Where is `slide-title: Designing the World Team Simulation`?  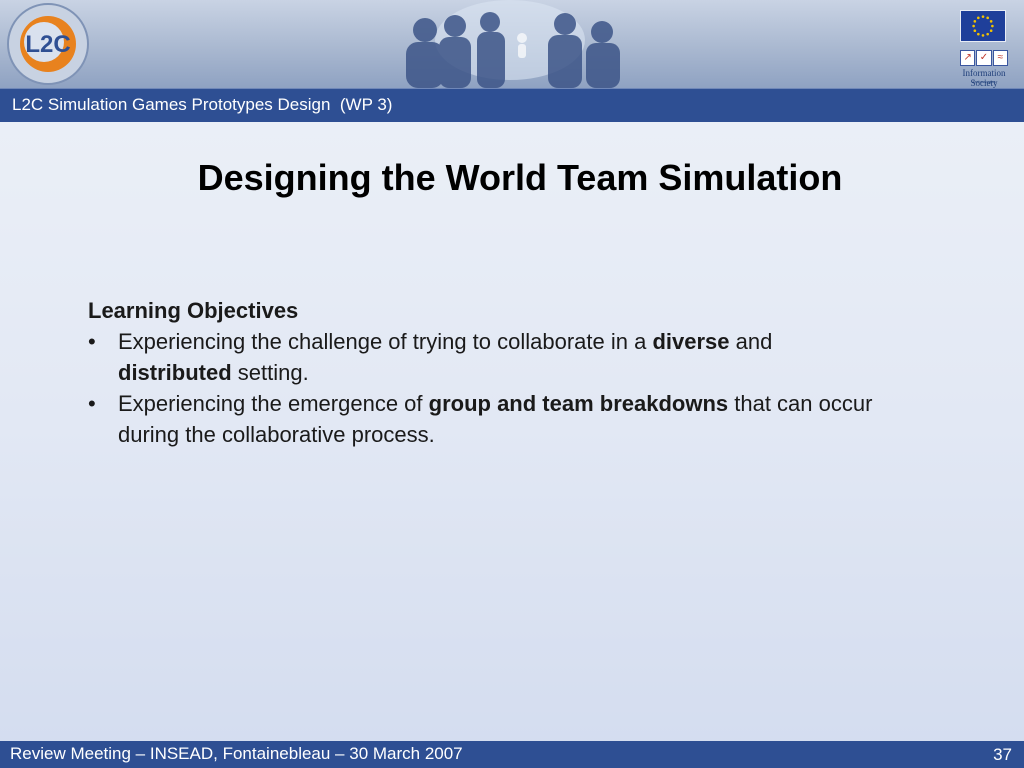
slide-title: Designing the World Team Simulation is located at coordinates (520, 177).